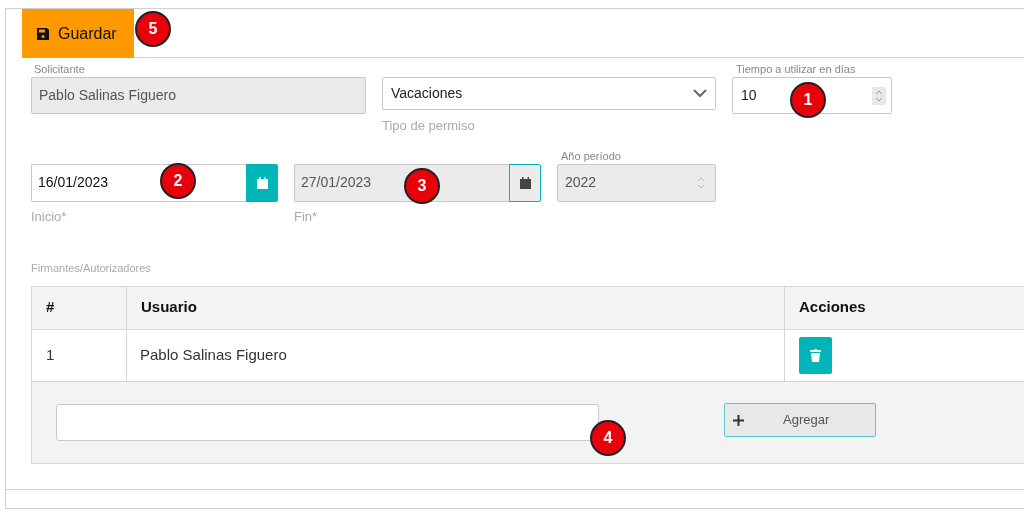 This screenshot has height=521, width=1024. What do you see at coordinates (78, 33) in the screenshot?
I see `save-button: Guardar` at bounding box center [78, 33].